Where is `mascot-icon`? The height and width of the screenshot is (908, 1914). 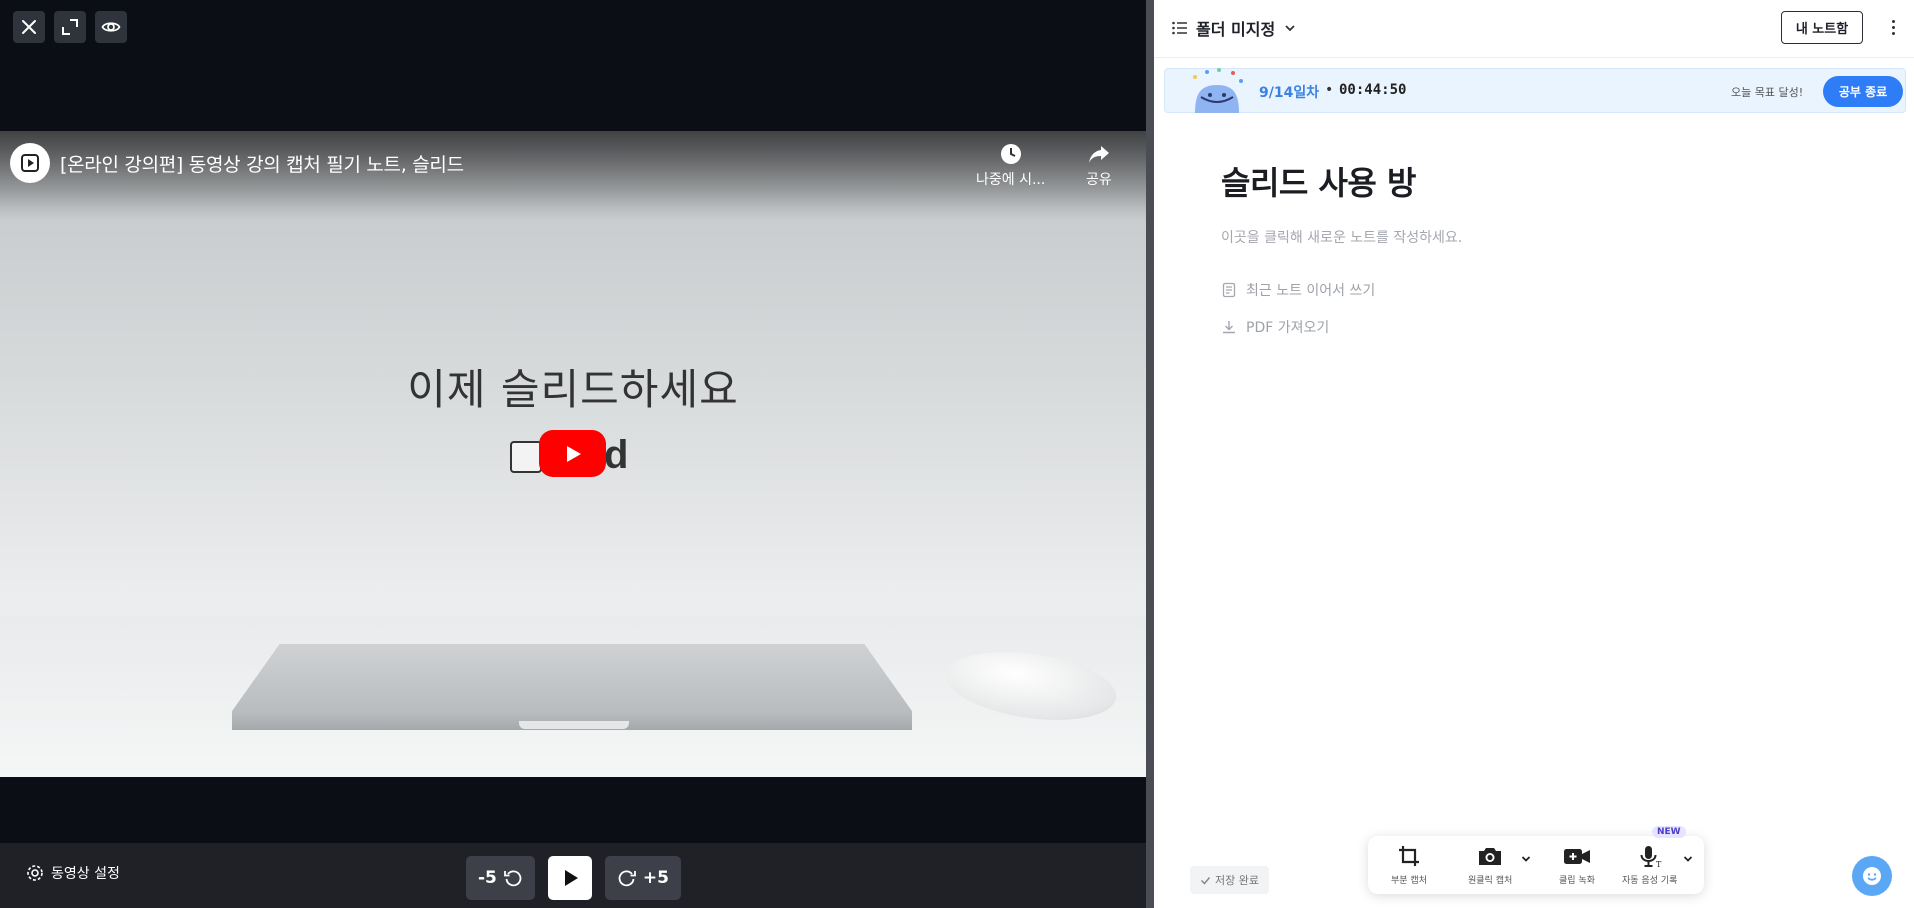
mascot-icon is located at coordinates (1218, 90).